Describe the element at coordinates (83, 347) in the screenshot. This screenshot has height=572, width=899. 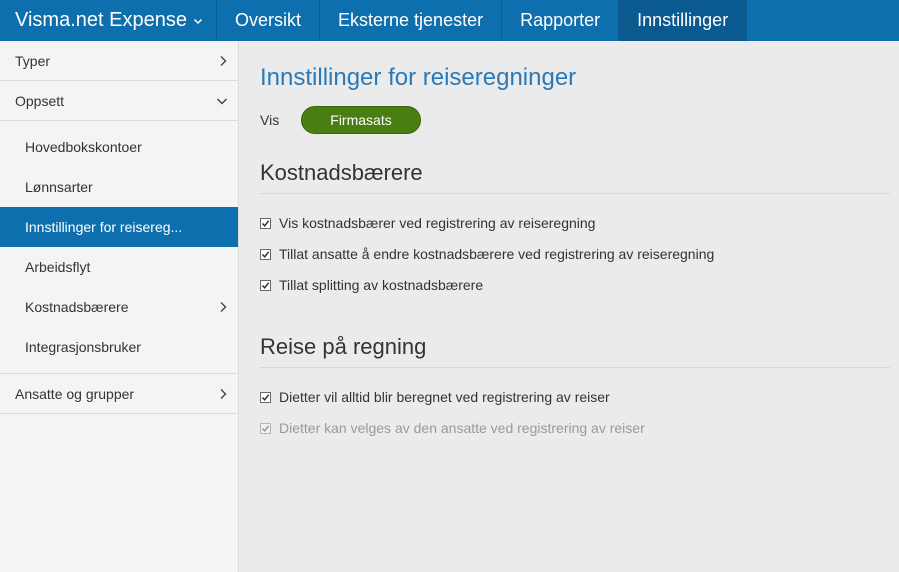
I see `sidebar-item-label: Integrasjonsbruker` at that location.